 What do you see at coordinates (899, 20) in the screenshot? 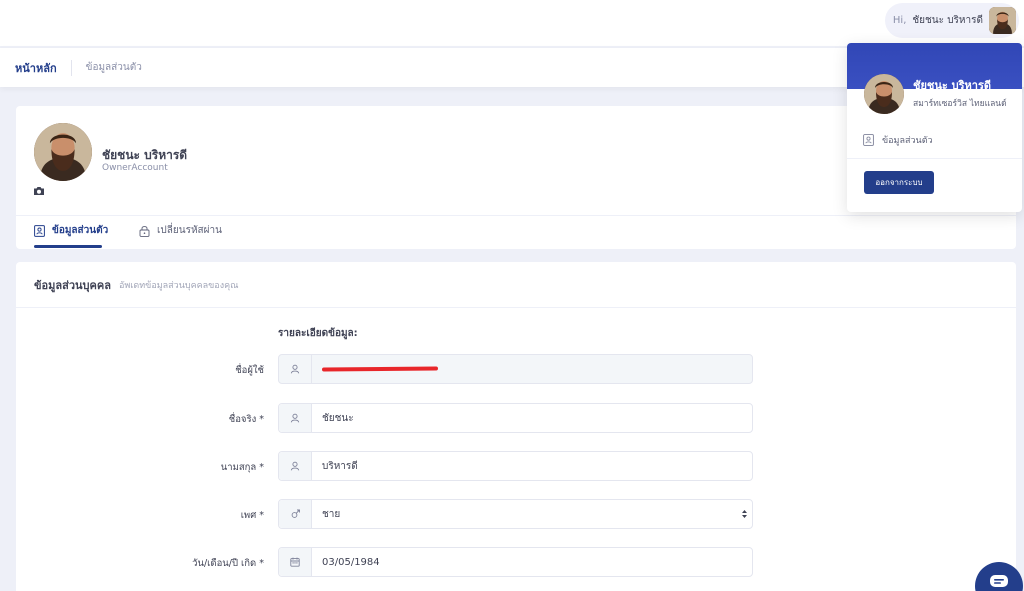
I see `greeting-text: Hi,` at bounding box center [899, 20].